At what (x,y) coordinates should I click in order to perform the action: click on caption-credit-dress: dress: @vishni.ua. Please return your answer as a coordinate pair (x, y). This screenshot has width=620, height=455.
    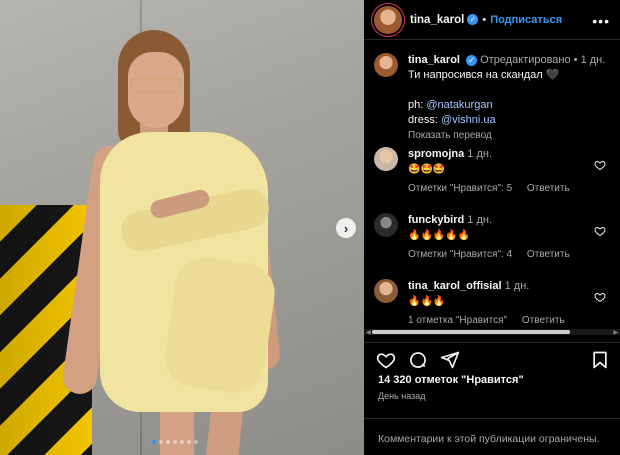
    Looking at the image, I should click on (511, 120).